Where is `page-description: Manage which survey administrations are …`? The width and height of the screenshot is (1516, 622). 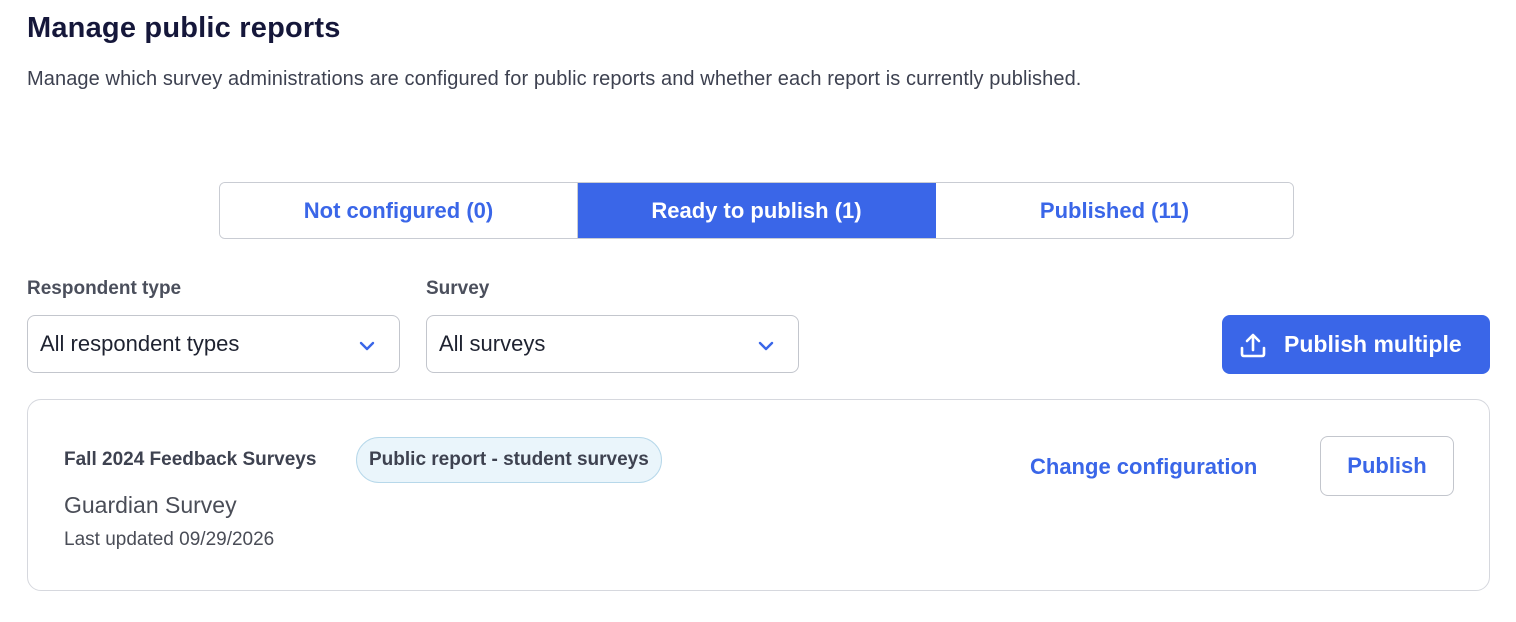
page-description: Manage which survey administrations are … is located at coordinates (554, 79).